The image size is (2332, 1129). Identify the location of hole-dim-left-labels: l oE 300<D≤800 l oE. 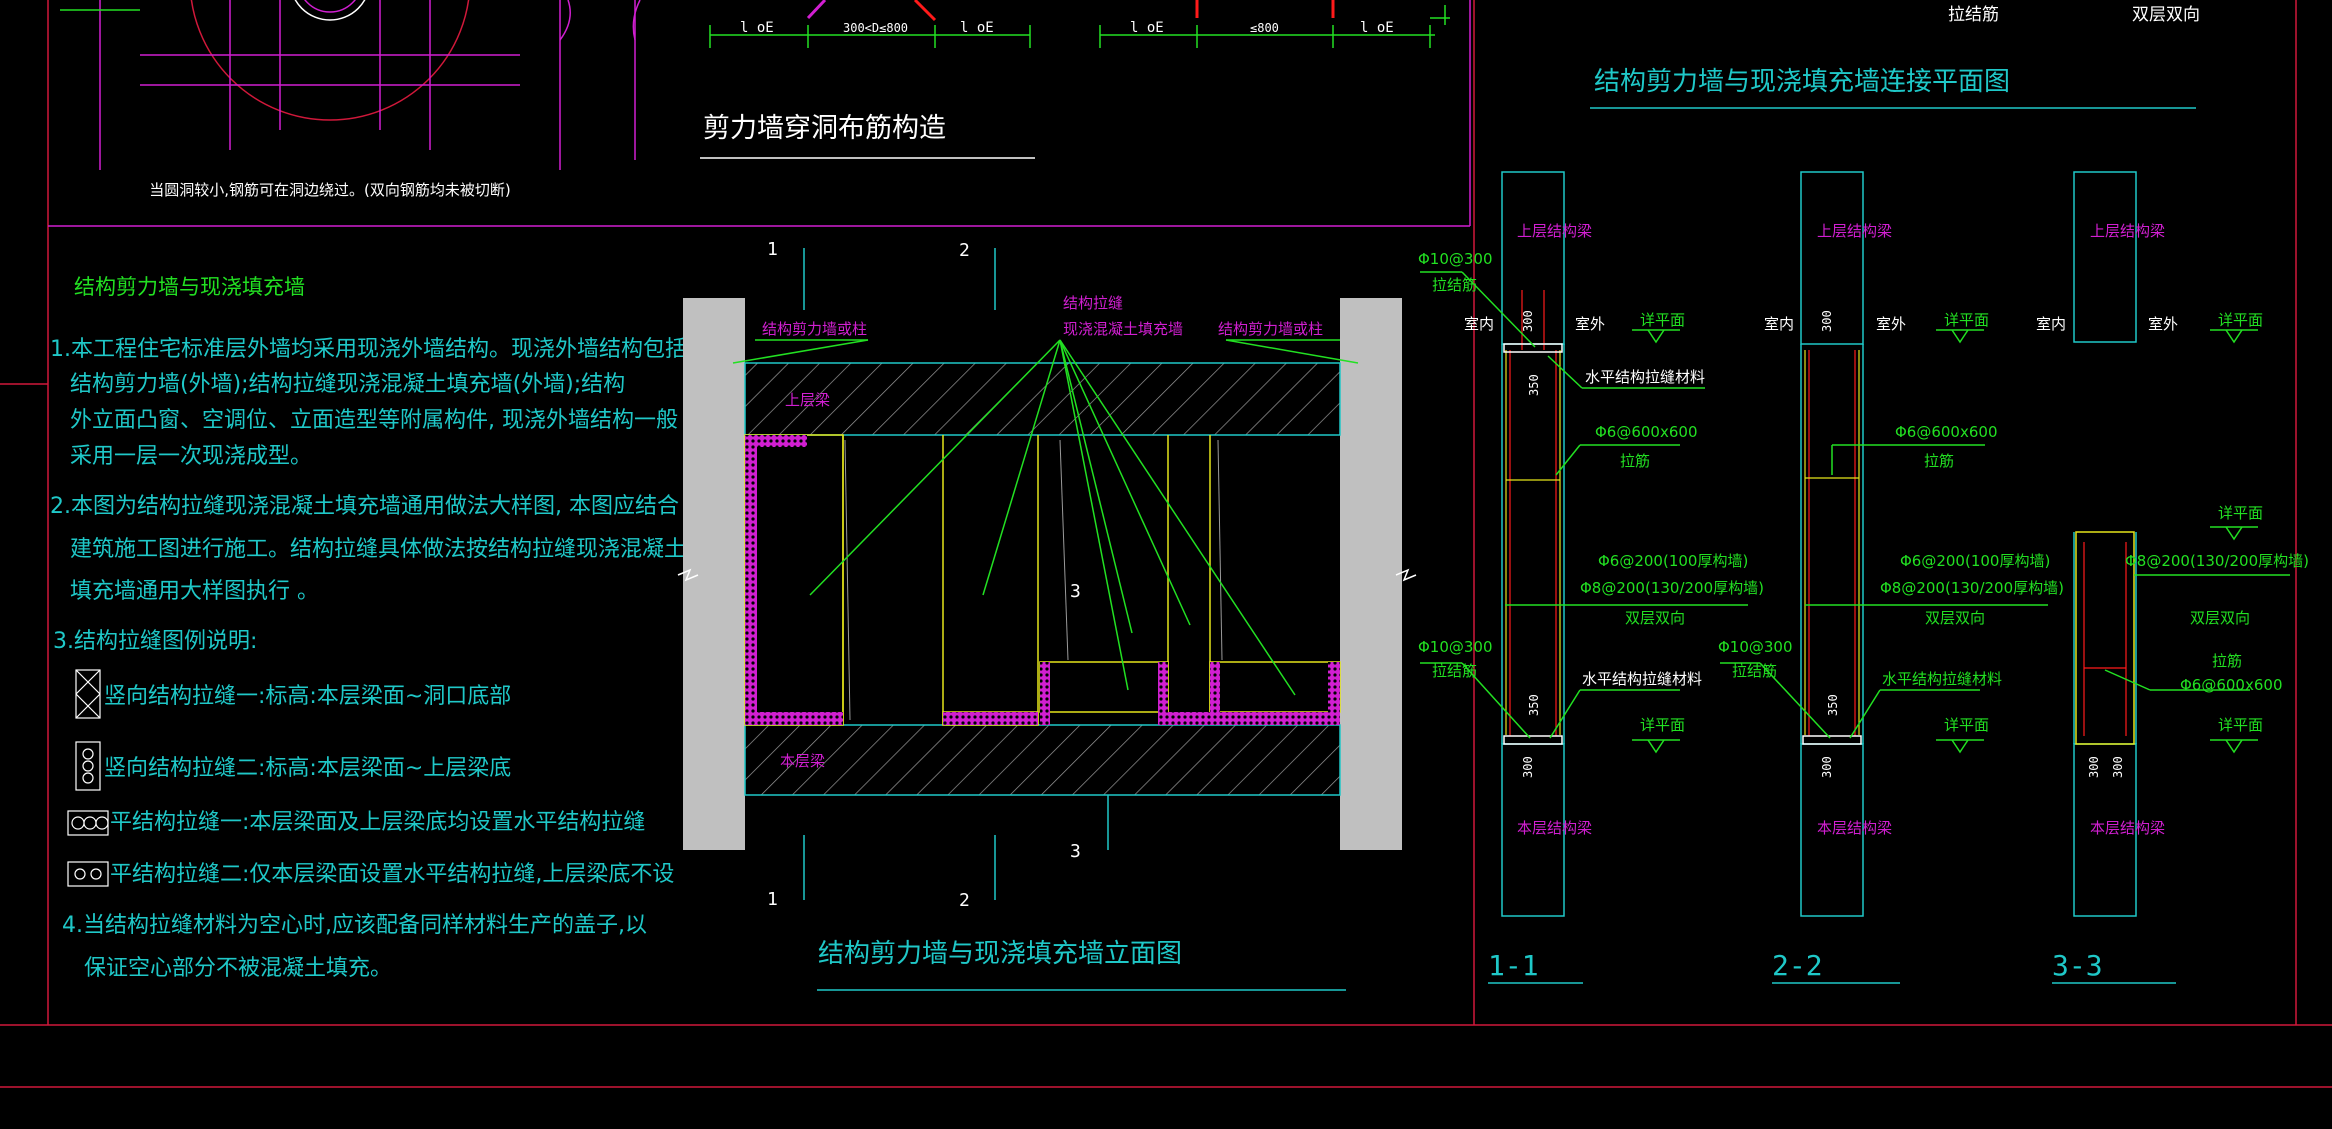
(867, 28).